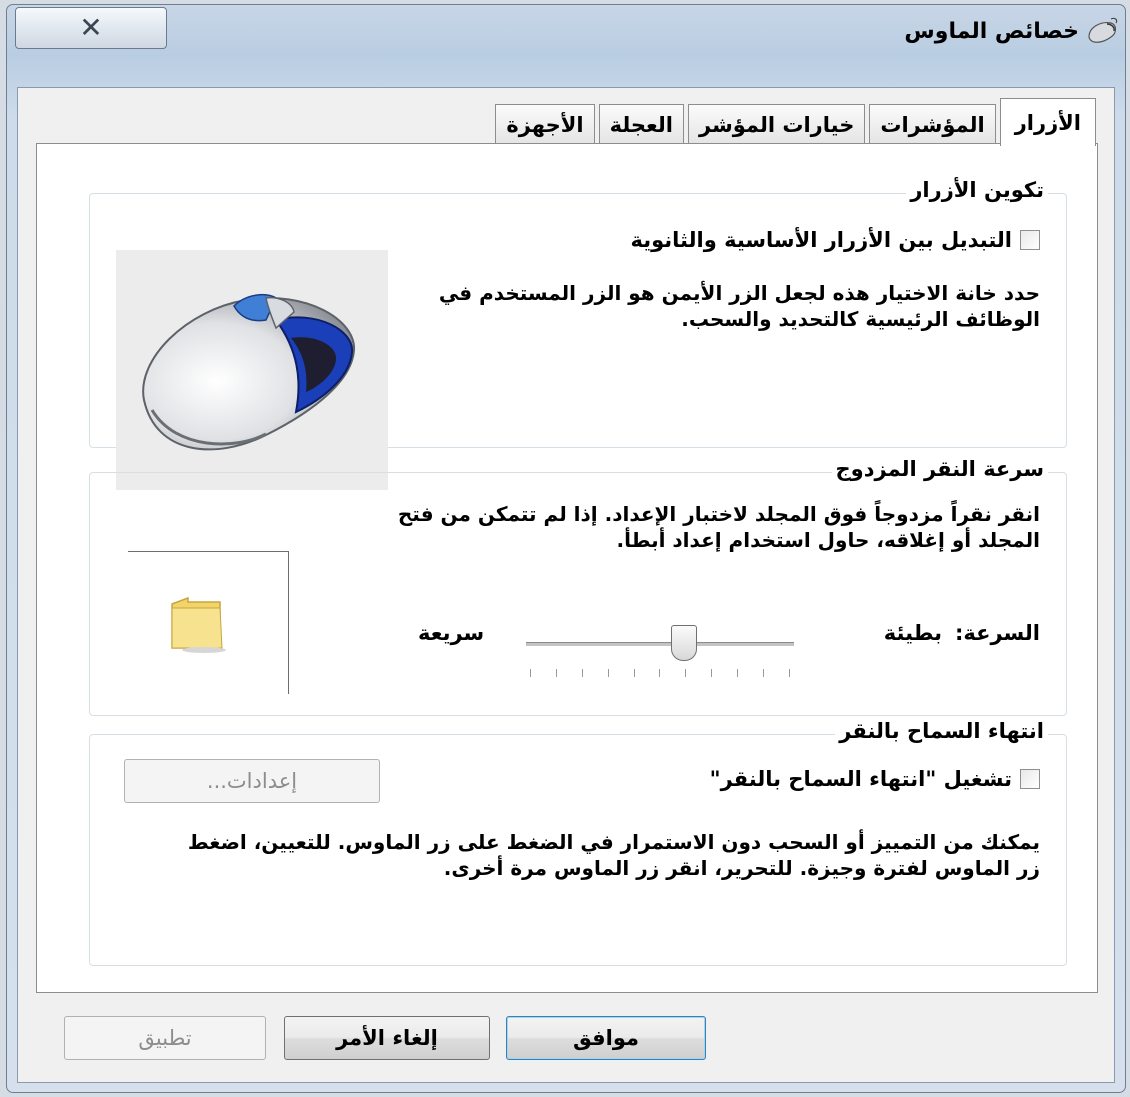  Describe the element at coordinates (1030, 779) in the screenshot. I see `click-lock-checkbox` at that location.